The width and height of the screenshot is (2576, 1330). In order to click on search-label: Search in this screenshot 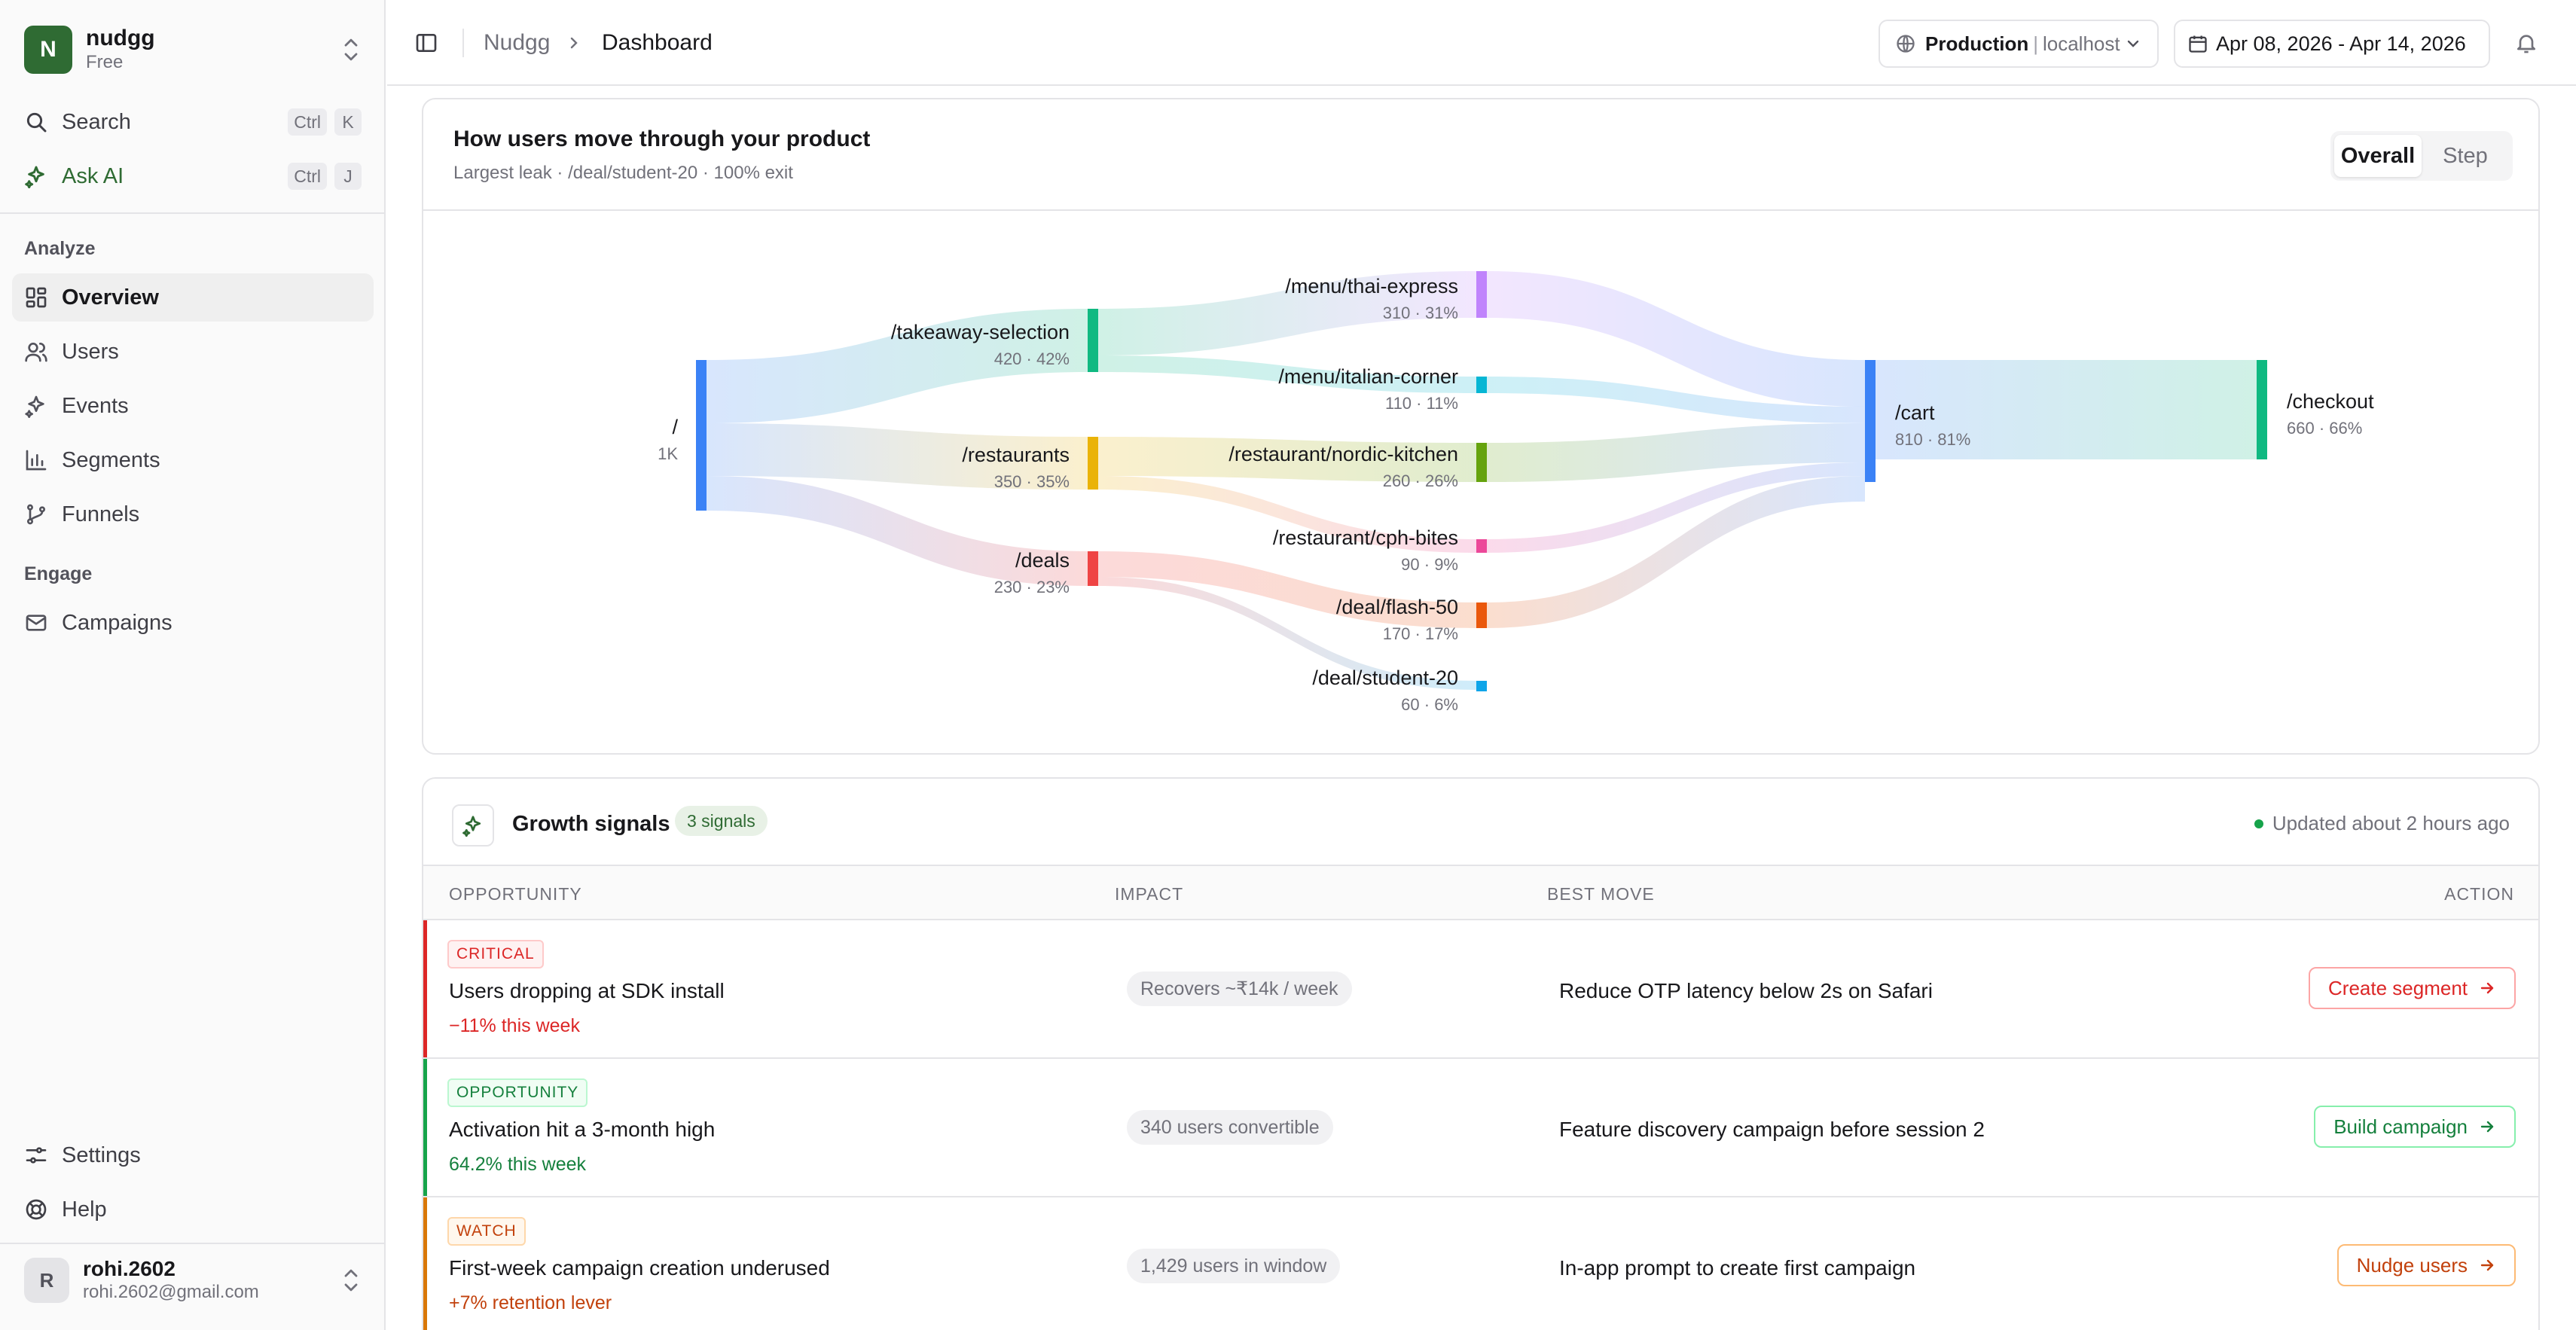, I will do `click(97, 121)`.